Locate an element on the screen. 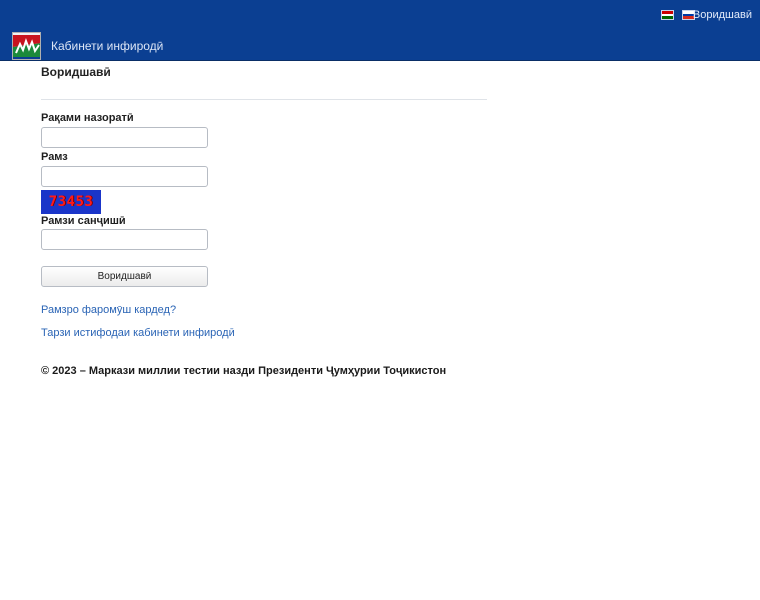  password-label: Рамз is located at coordinates (54, 157).